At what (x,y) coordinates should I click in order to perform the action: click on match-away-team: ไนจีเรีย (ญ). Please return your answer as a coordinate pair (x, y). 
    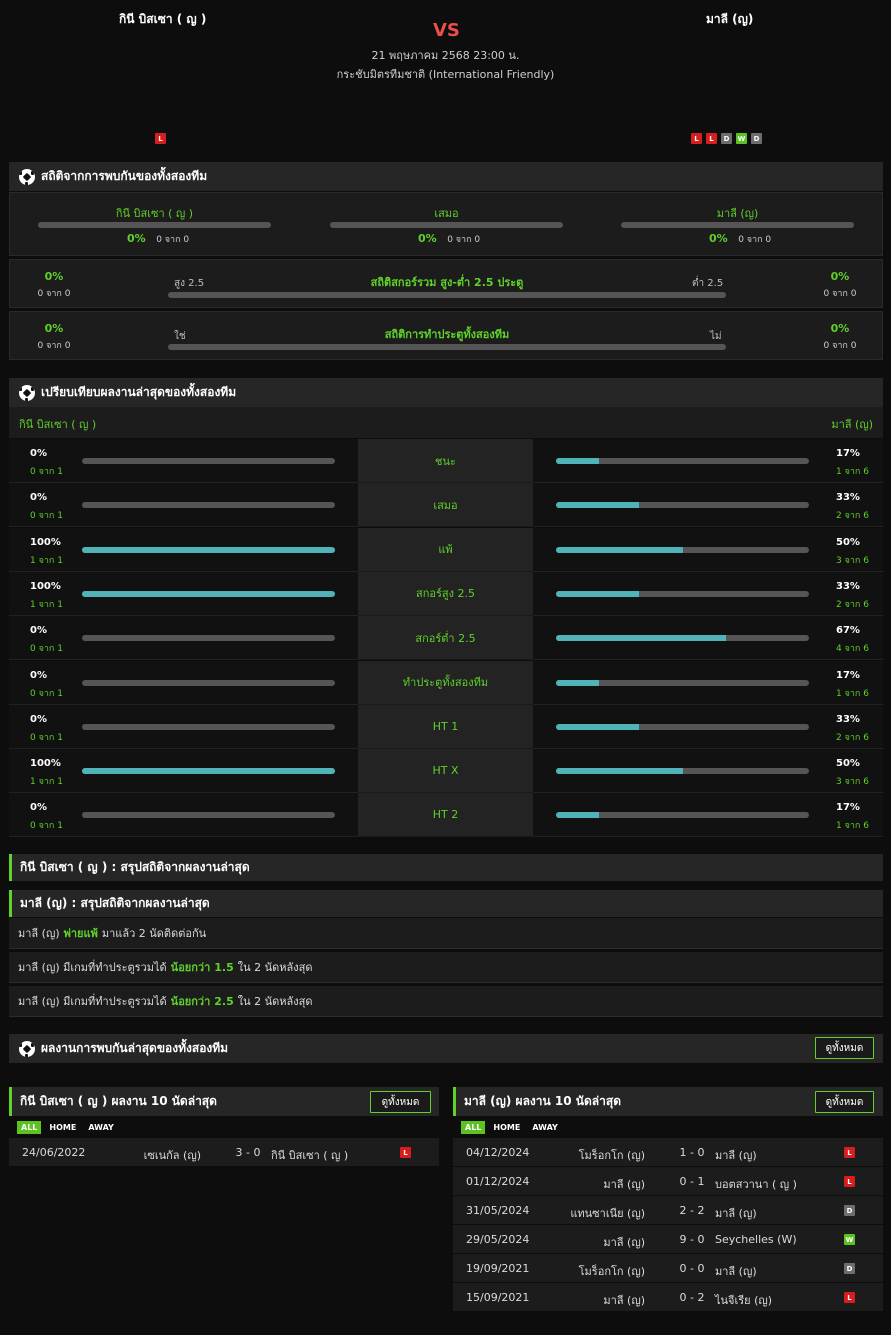
    Looking at the image, I should click on (743, 1300).